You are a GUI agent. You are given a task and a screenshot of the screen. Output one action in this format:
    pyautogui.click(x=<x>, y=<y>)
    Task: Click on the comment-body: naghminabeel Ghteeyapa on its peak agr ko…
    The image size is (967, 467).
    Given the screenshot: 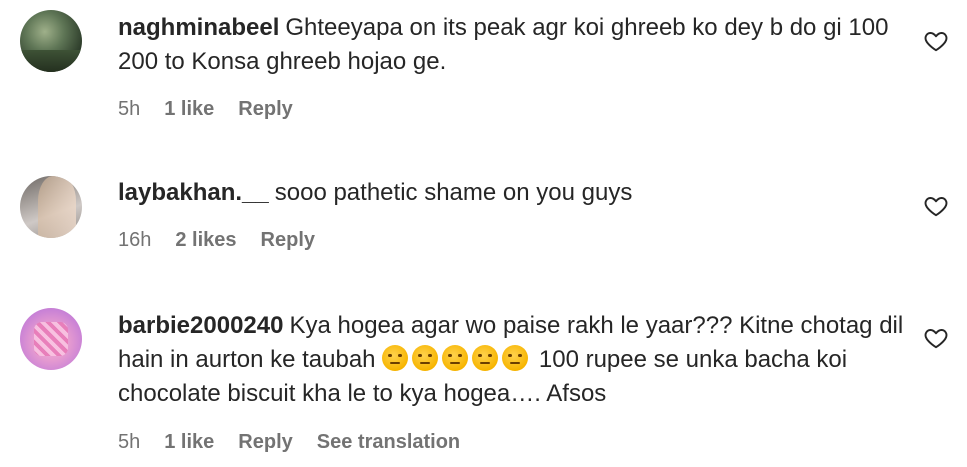 What is the action you would take?
    pyautogui.click(x=508, y=45)
    